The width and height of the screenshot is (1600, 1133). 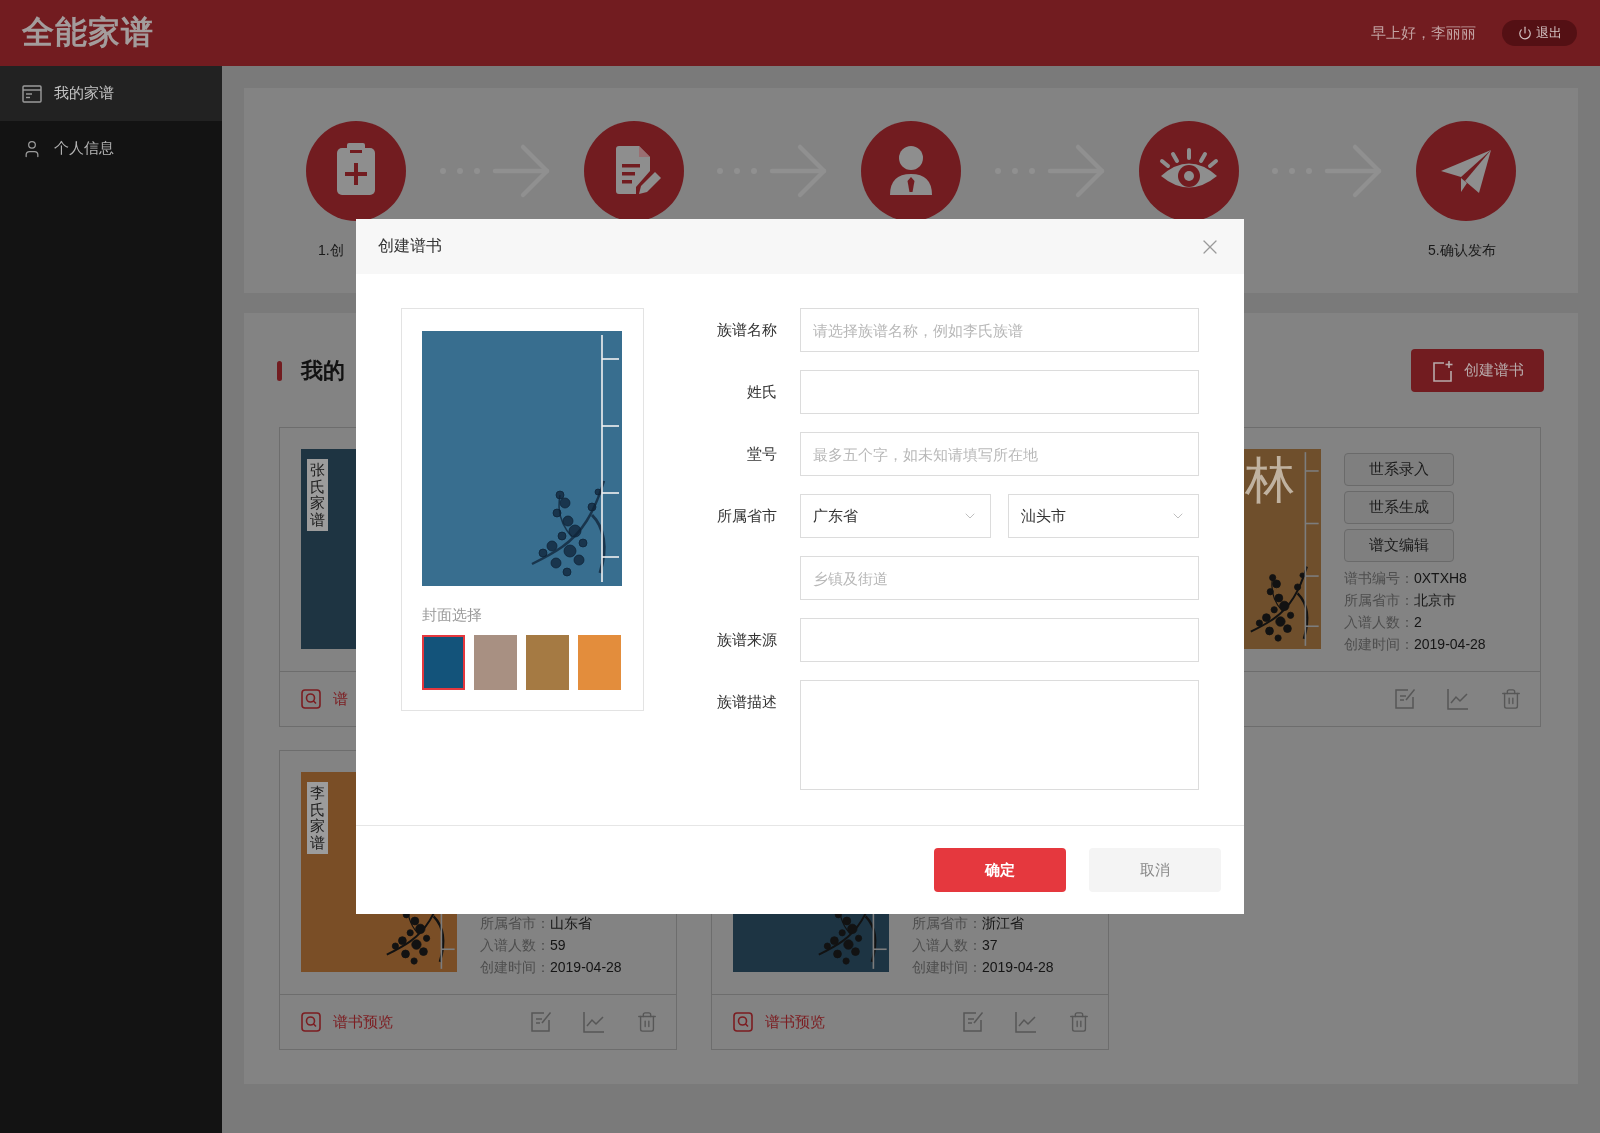 What do you see at coordinates (323, 370) in the screenshot?
I see `section-title: 我的` at bounding box center [323, 370].